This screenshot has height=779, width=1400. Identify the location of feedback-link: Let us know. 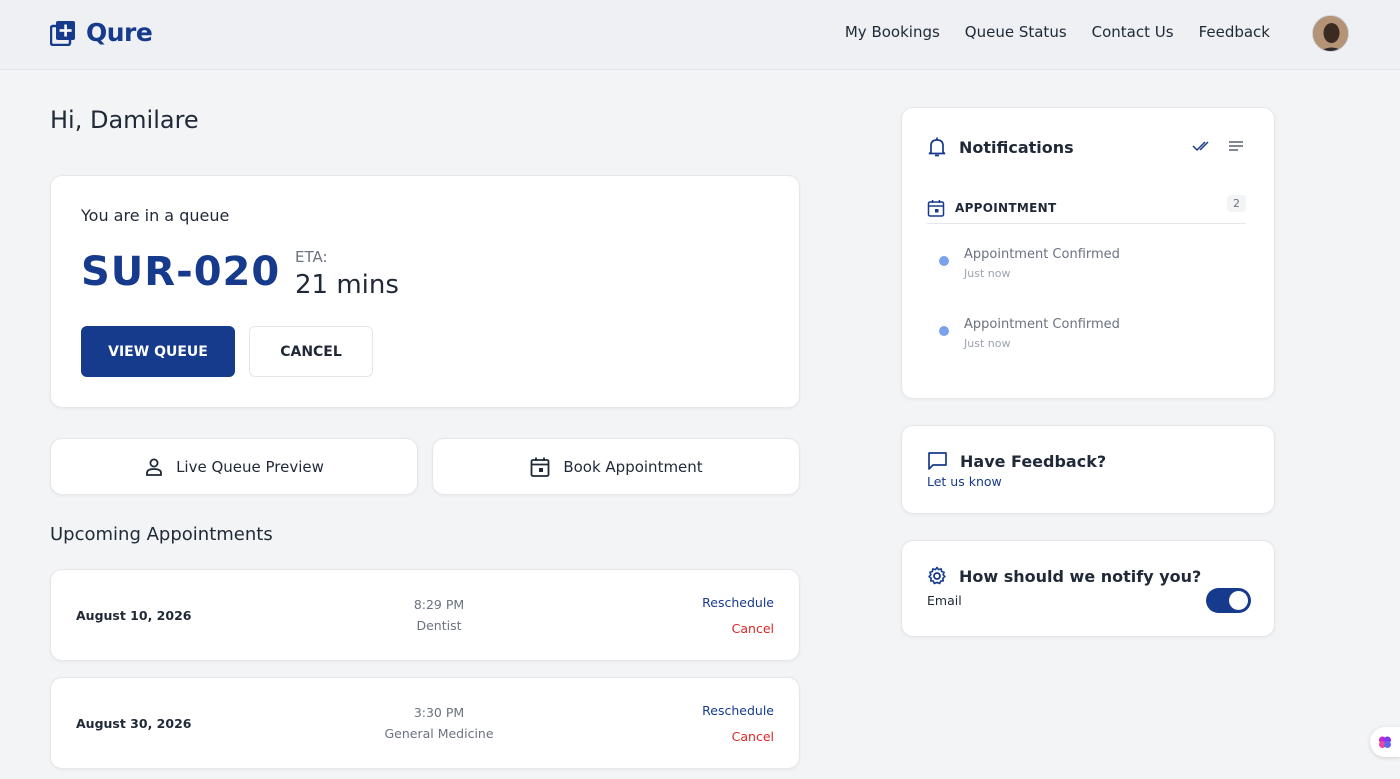
(964, 481).